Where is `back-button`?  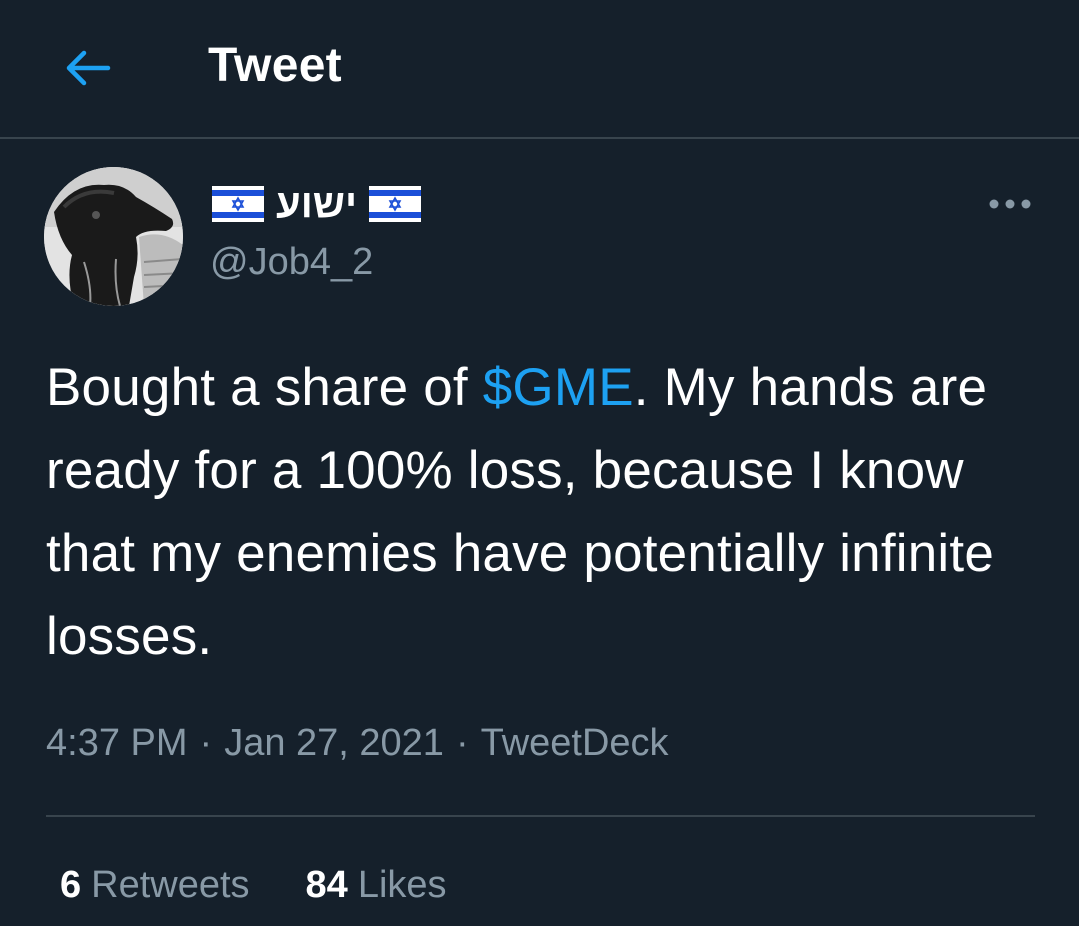
back-button is located at coordinates (87, 68).